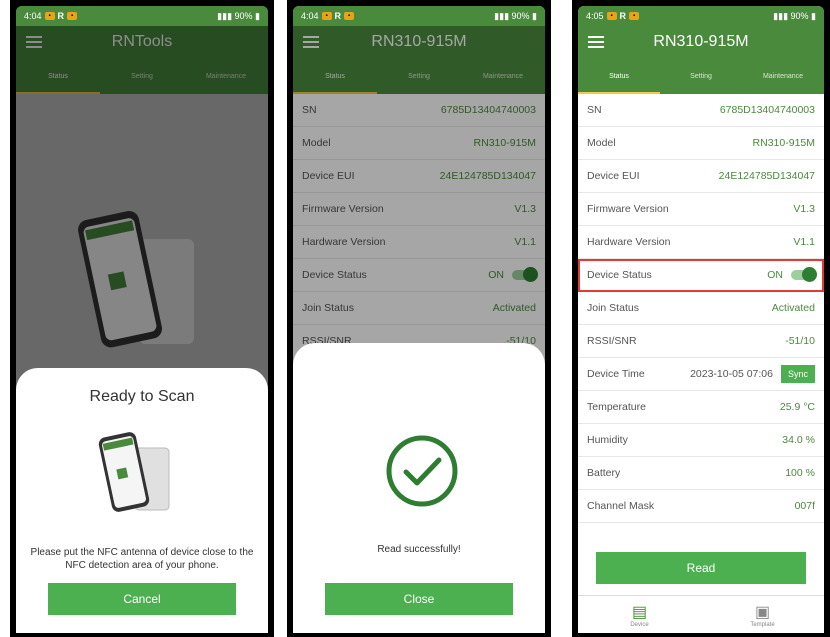 Image resolution: width=830 pixels, height=637 pixels. Describe the element at coordinates (621, 506) in the screenshot. I see `row-label: Channel Mask` at that location.